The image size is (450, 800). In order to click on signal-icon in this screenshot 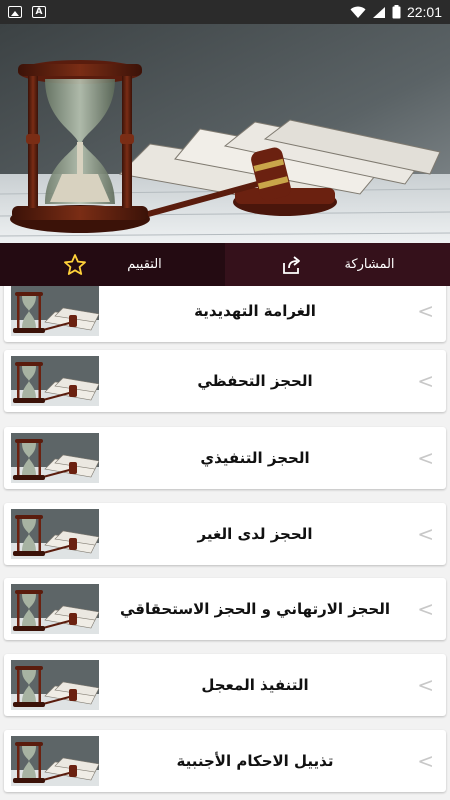, I will do `click(378, 12)`.